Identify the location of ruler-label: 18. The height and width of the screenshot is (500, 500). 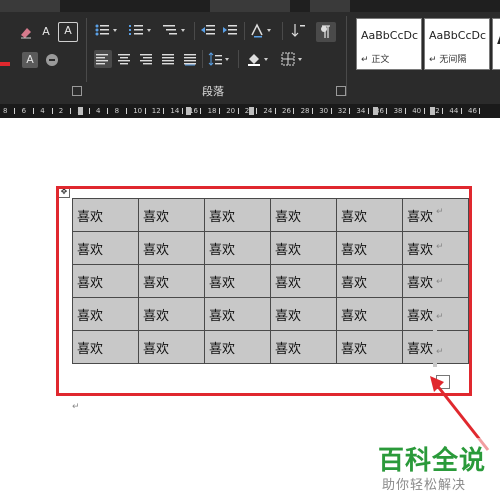
(212, 111).